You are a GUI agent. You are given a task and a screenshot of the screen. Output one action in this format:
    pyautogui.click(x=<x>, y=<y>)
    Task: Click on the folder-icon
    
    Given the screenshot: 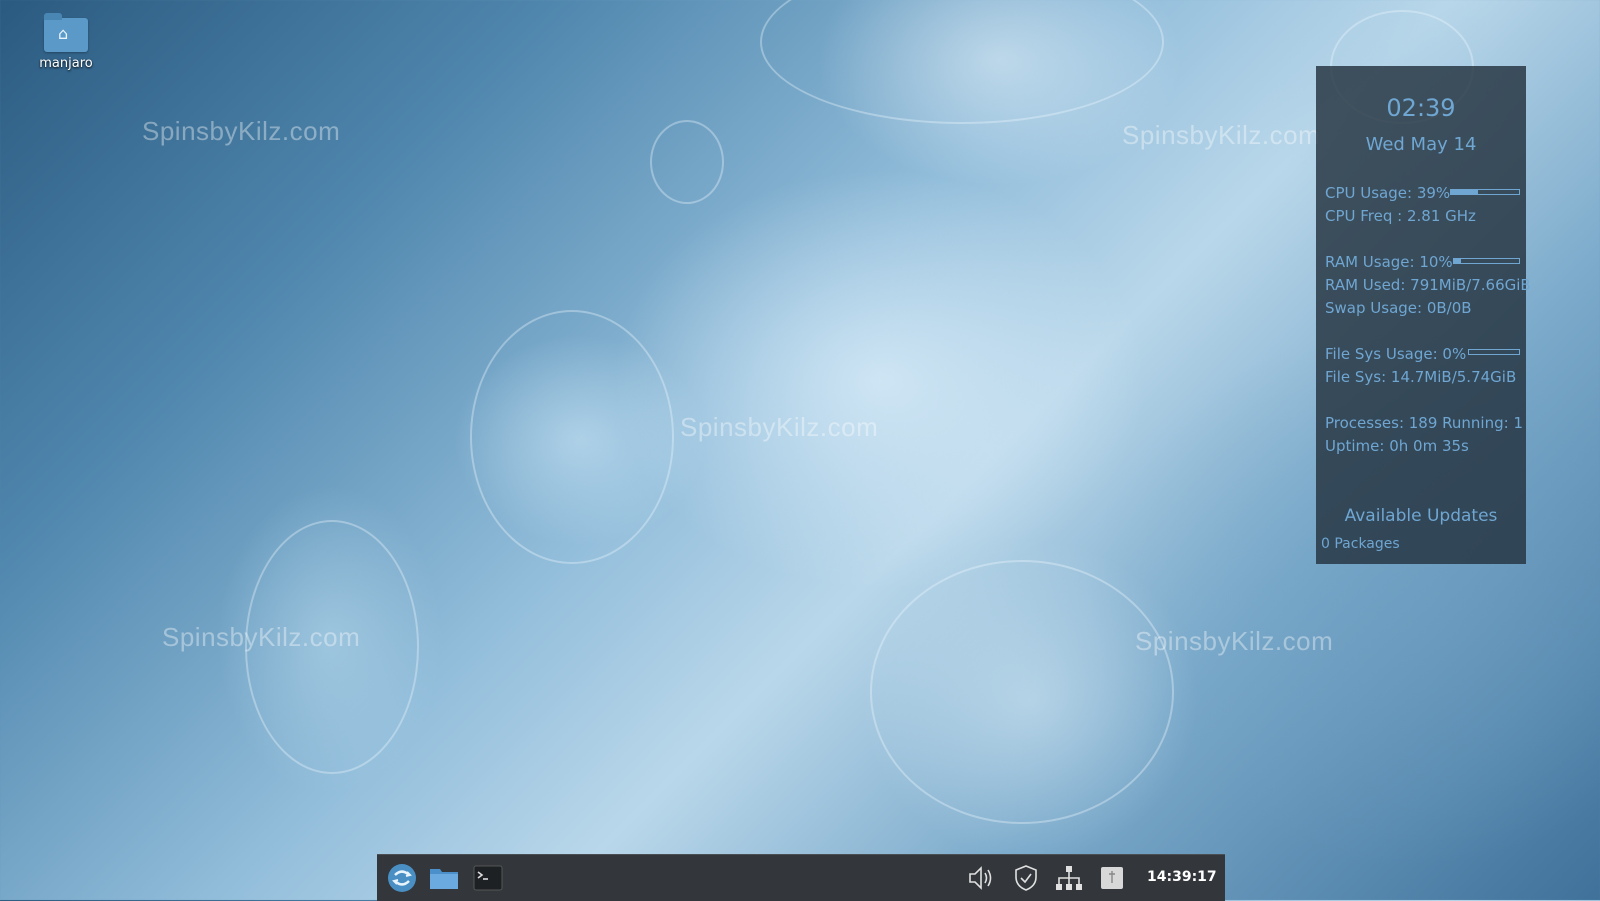 What is the action you would take?
    pyautogui.click(x=444, y=879)
    